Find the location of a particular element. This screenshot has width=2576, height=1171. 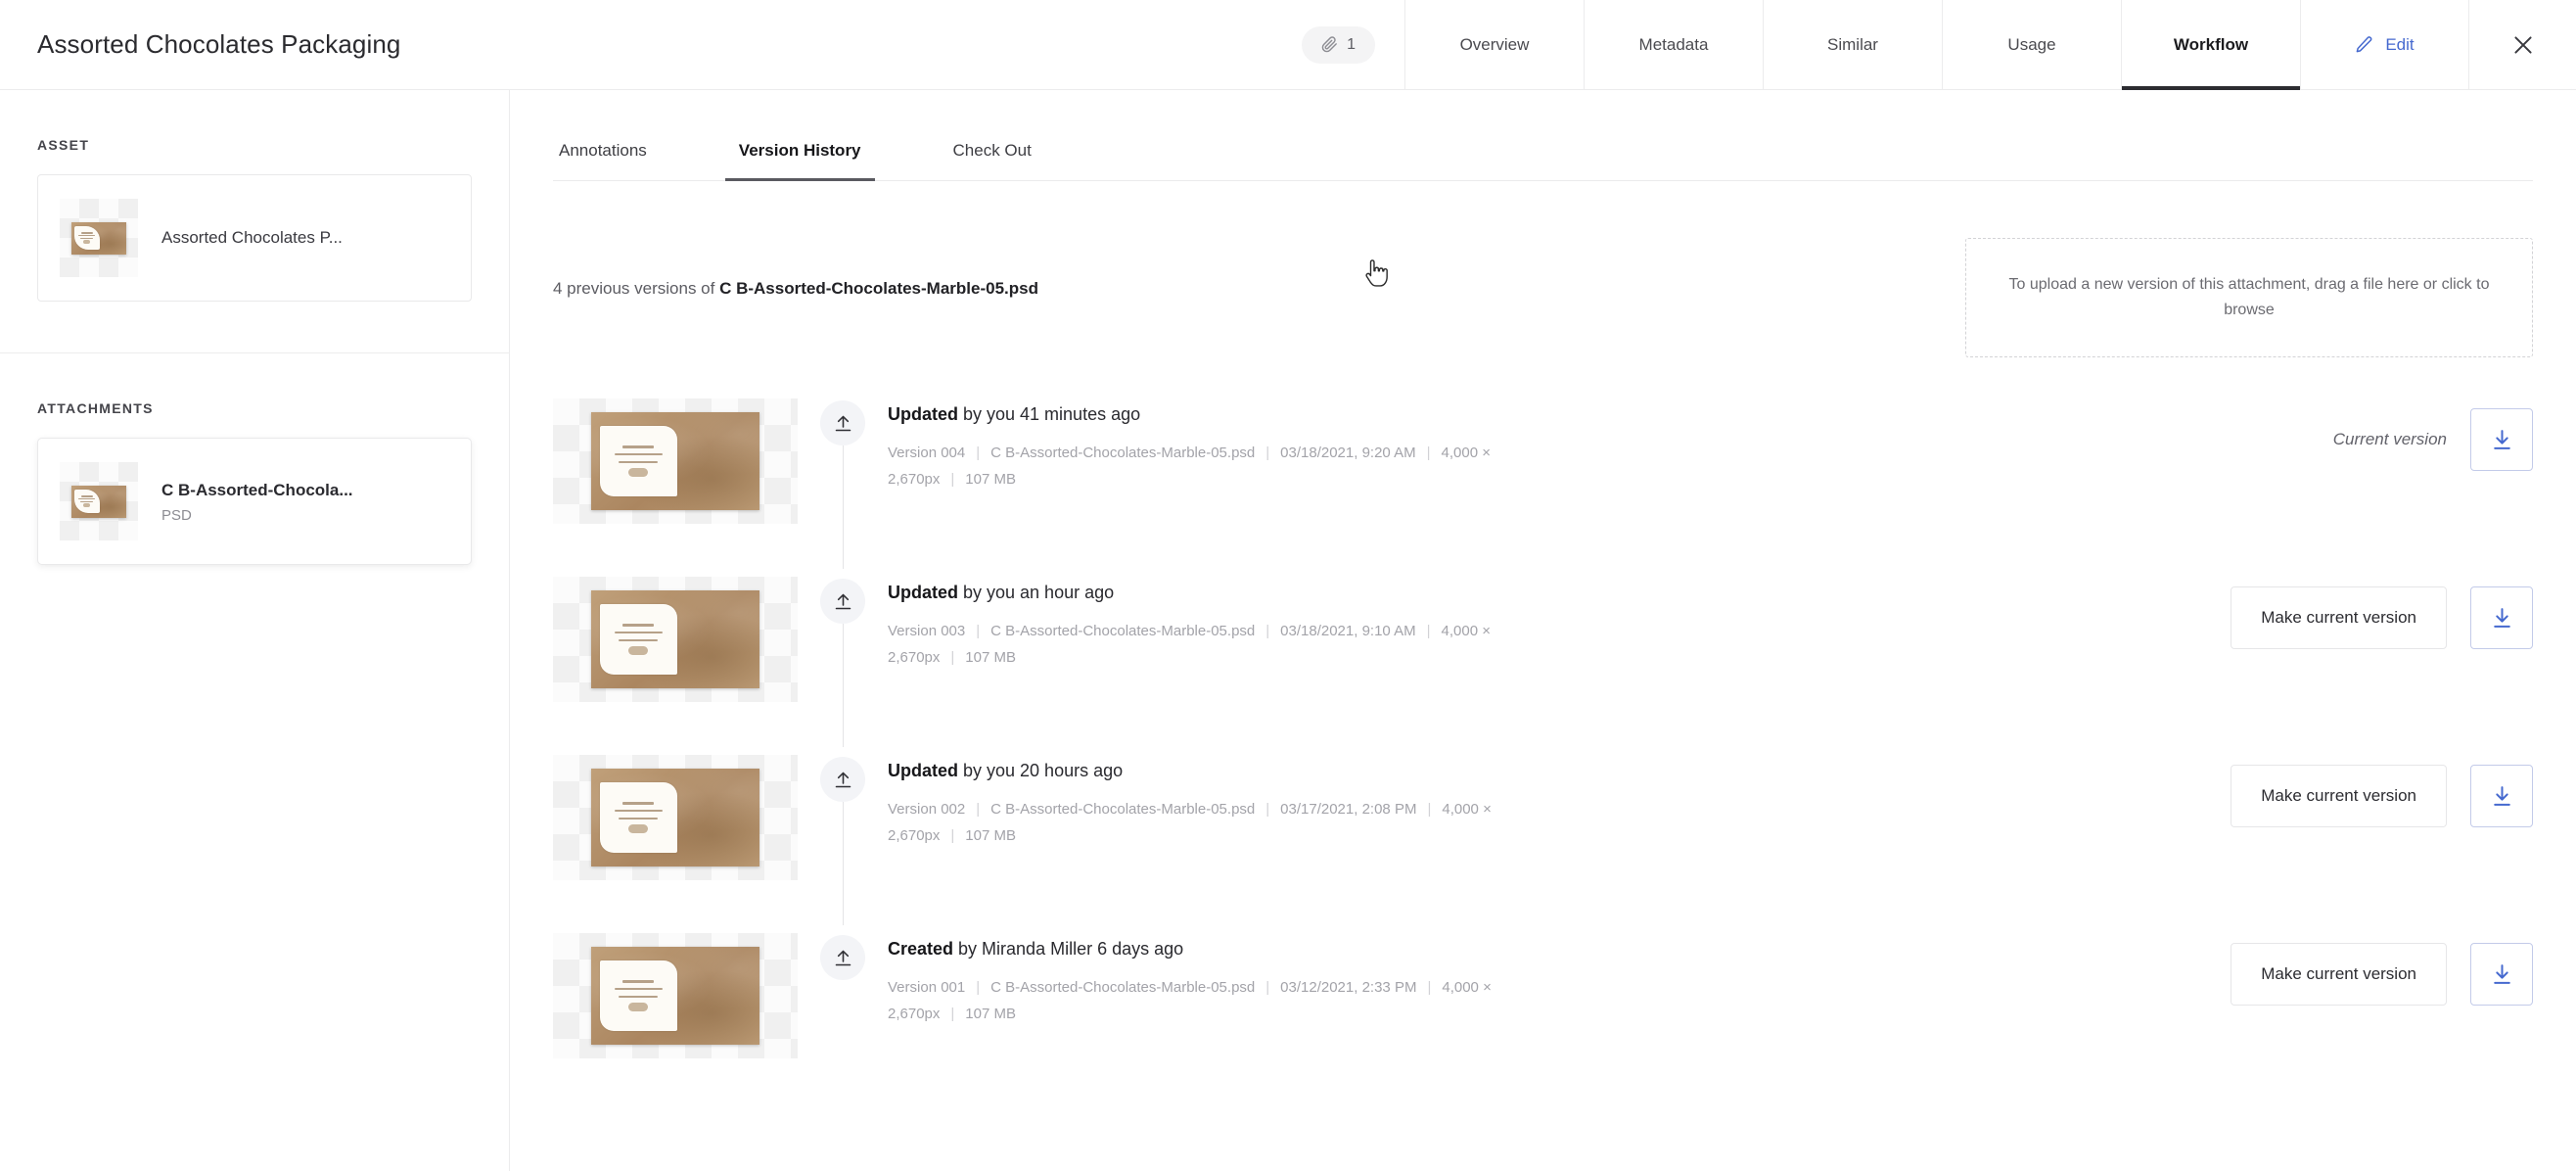

version-number: Version 004 is located at coordinates (927, 453).